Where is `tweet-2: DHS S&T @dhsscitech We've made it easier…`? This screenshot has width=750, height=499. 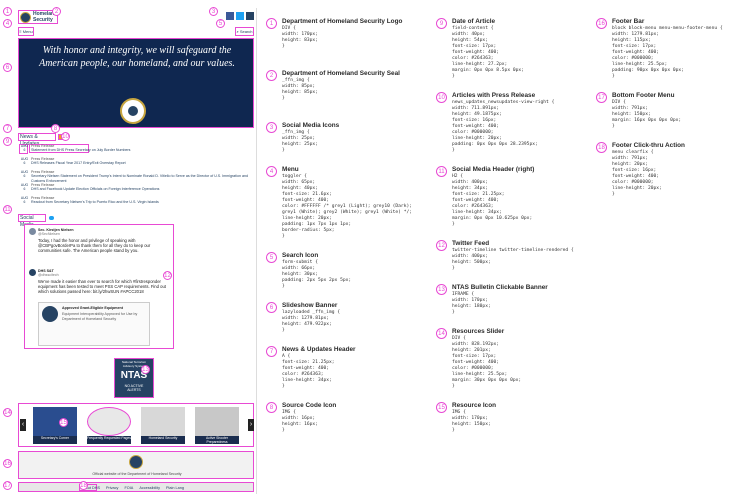
tweet-2: DHS S&T @dhsscitech We've made it easier… is located at coordinates (100, 308).